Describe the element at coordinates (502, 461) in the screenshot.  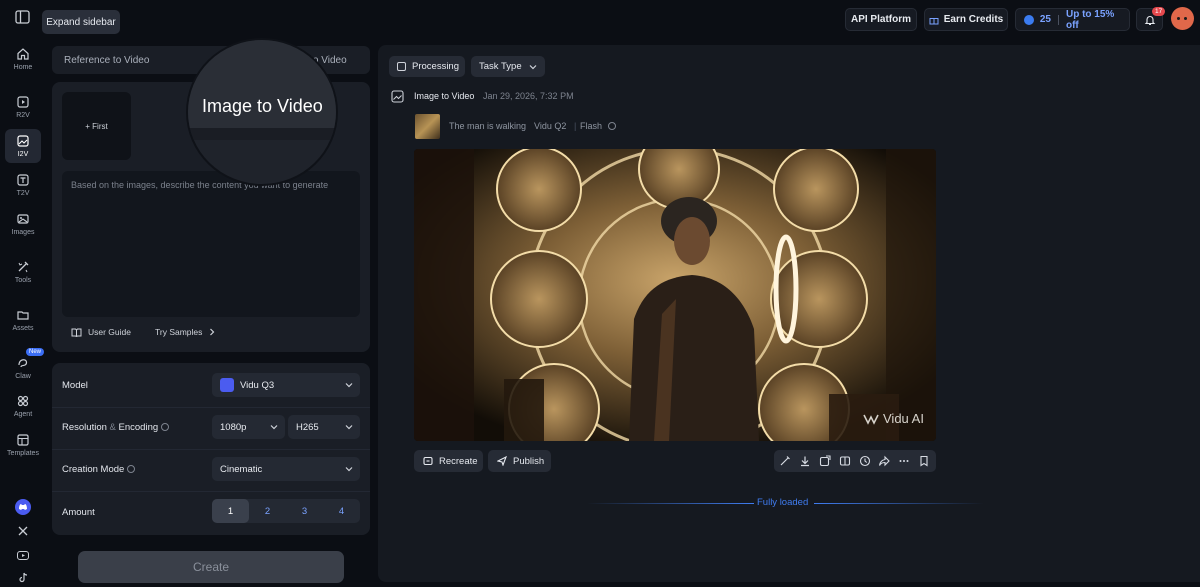
I see `send-icon` at that location.